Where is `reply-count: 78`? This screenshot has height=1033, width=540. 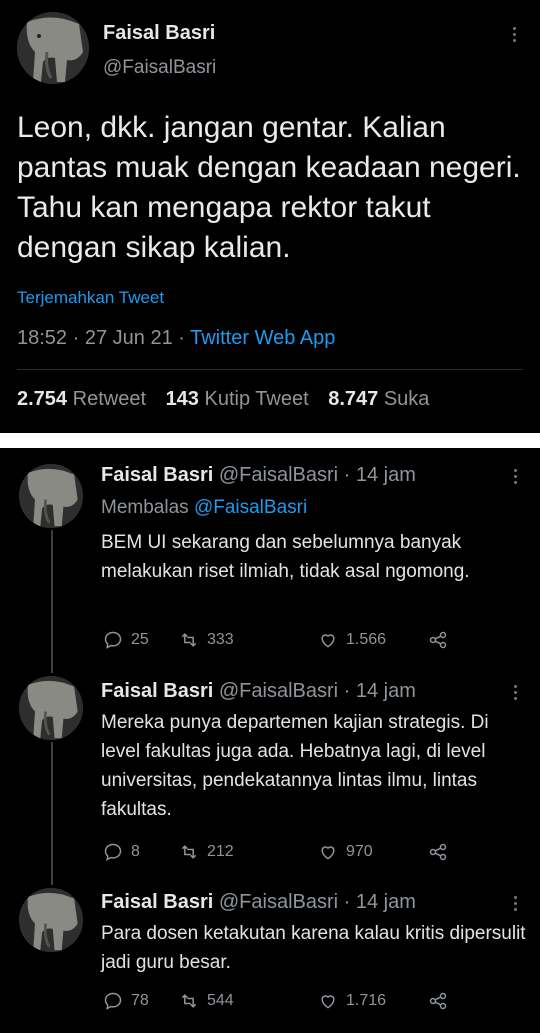 reply-count: 78 is located at coordinates (140, 1000).